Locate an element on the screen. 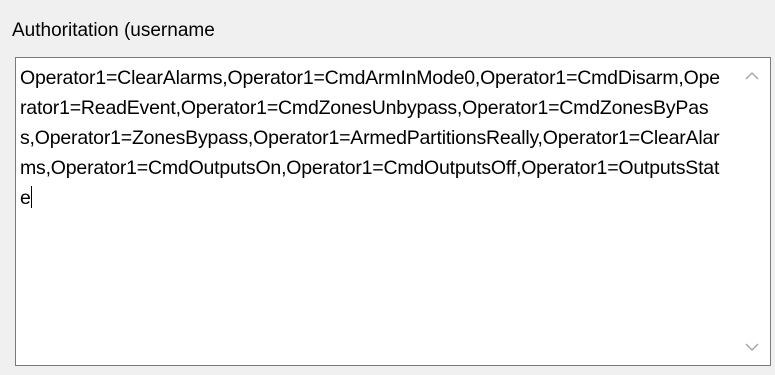 This screenshot has width=775, height=375. scroll-down-button is located at coordinates (752, 347).